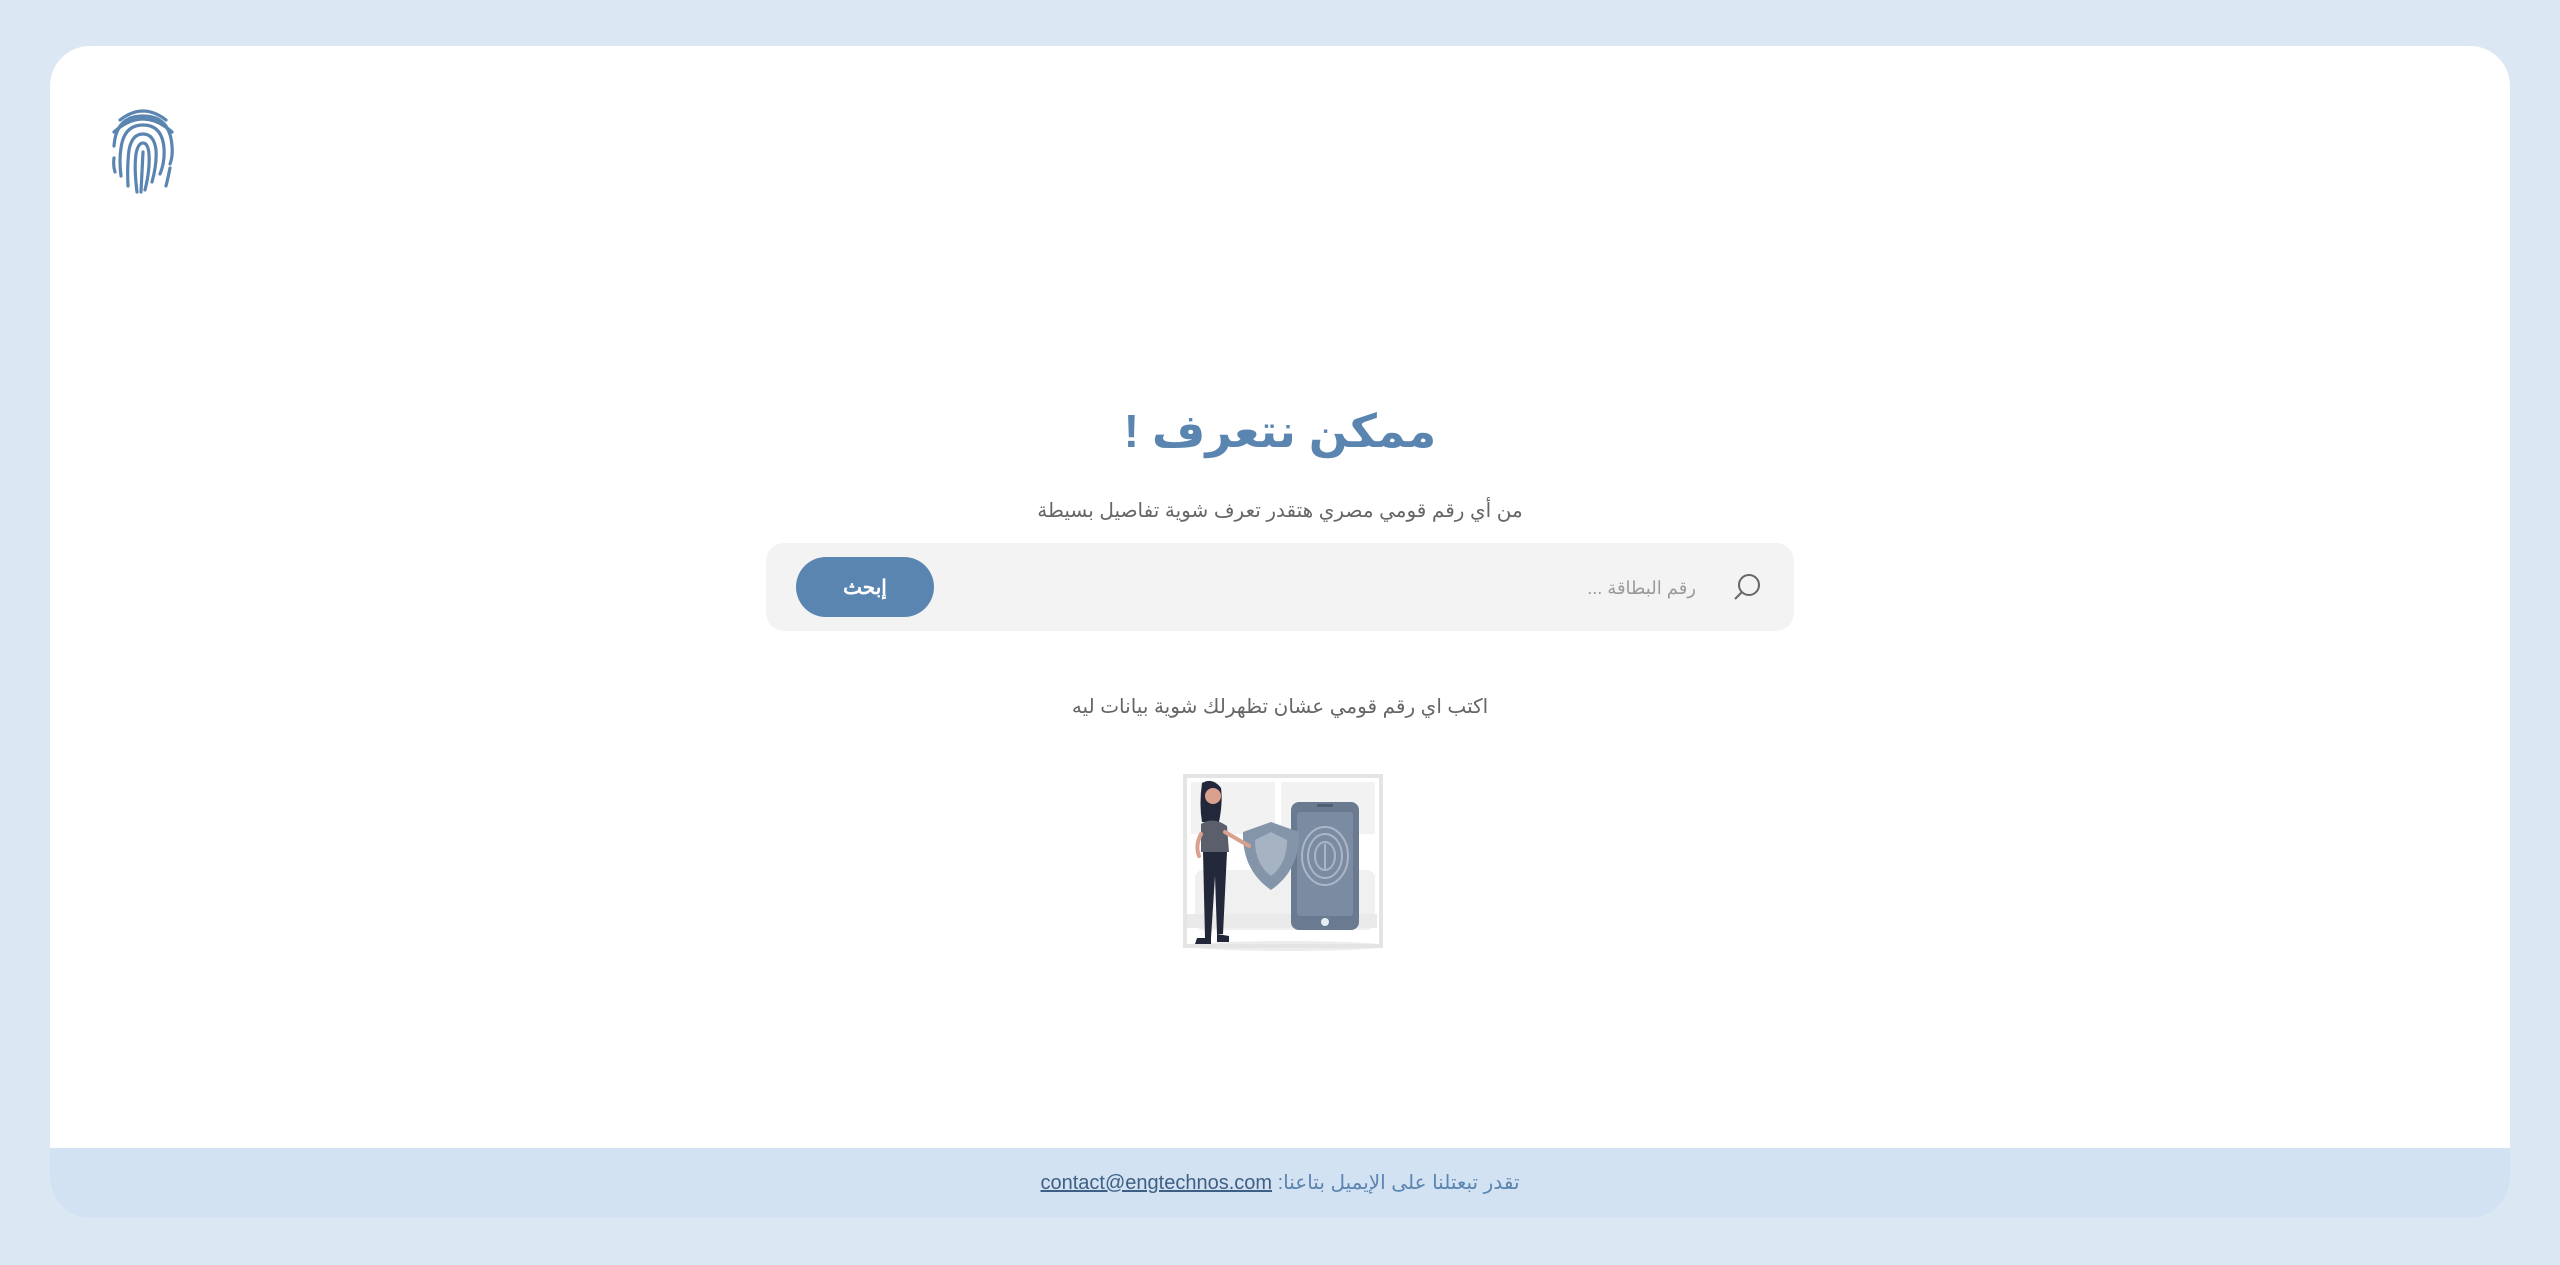 This screenshot has height=1265, width=2560. I want to click on search-button: إبحث, so click(865, 587).